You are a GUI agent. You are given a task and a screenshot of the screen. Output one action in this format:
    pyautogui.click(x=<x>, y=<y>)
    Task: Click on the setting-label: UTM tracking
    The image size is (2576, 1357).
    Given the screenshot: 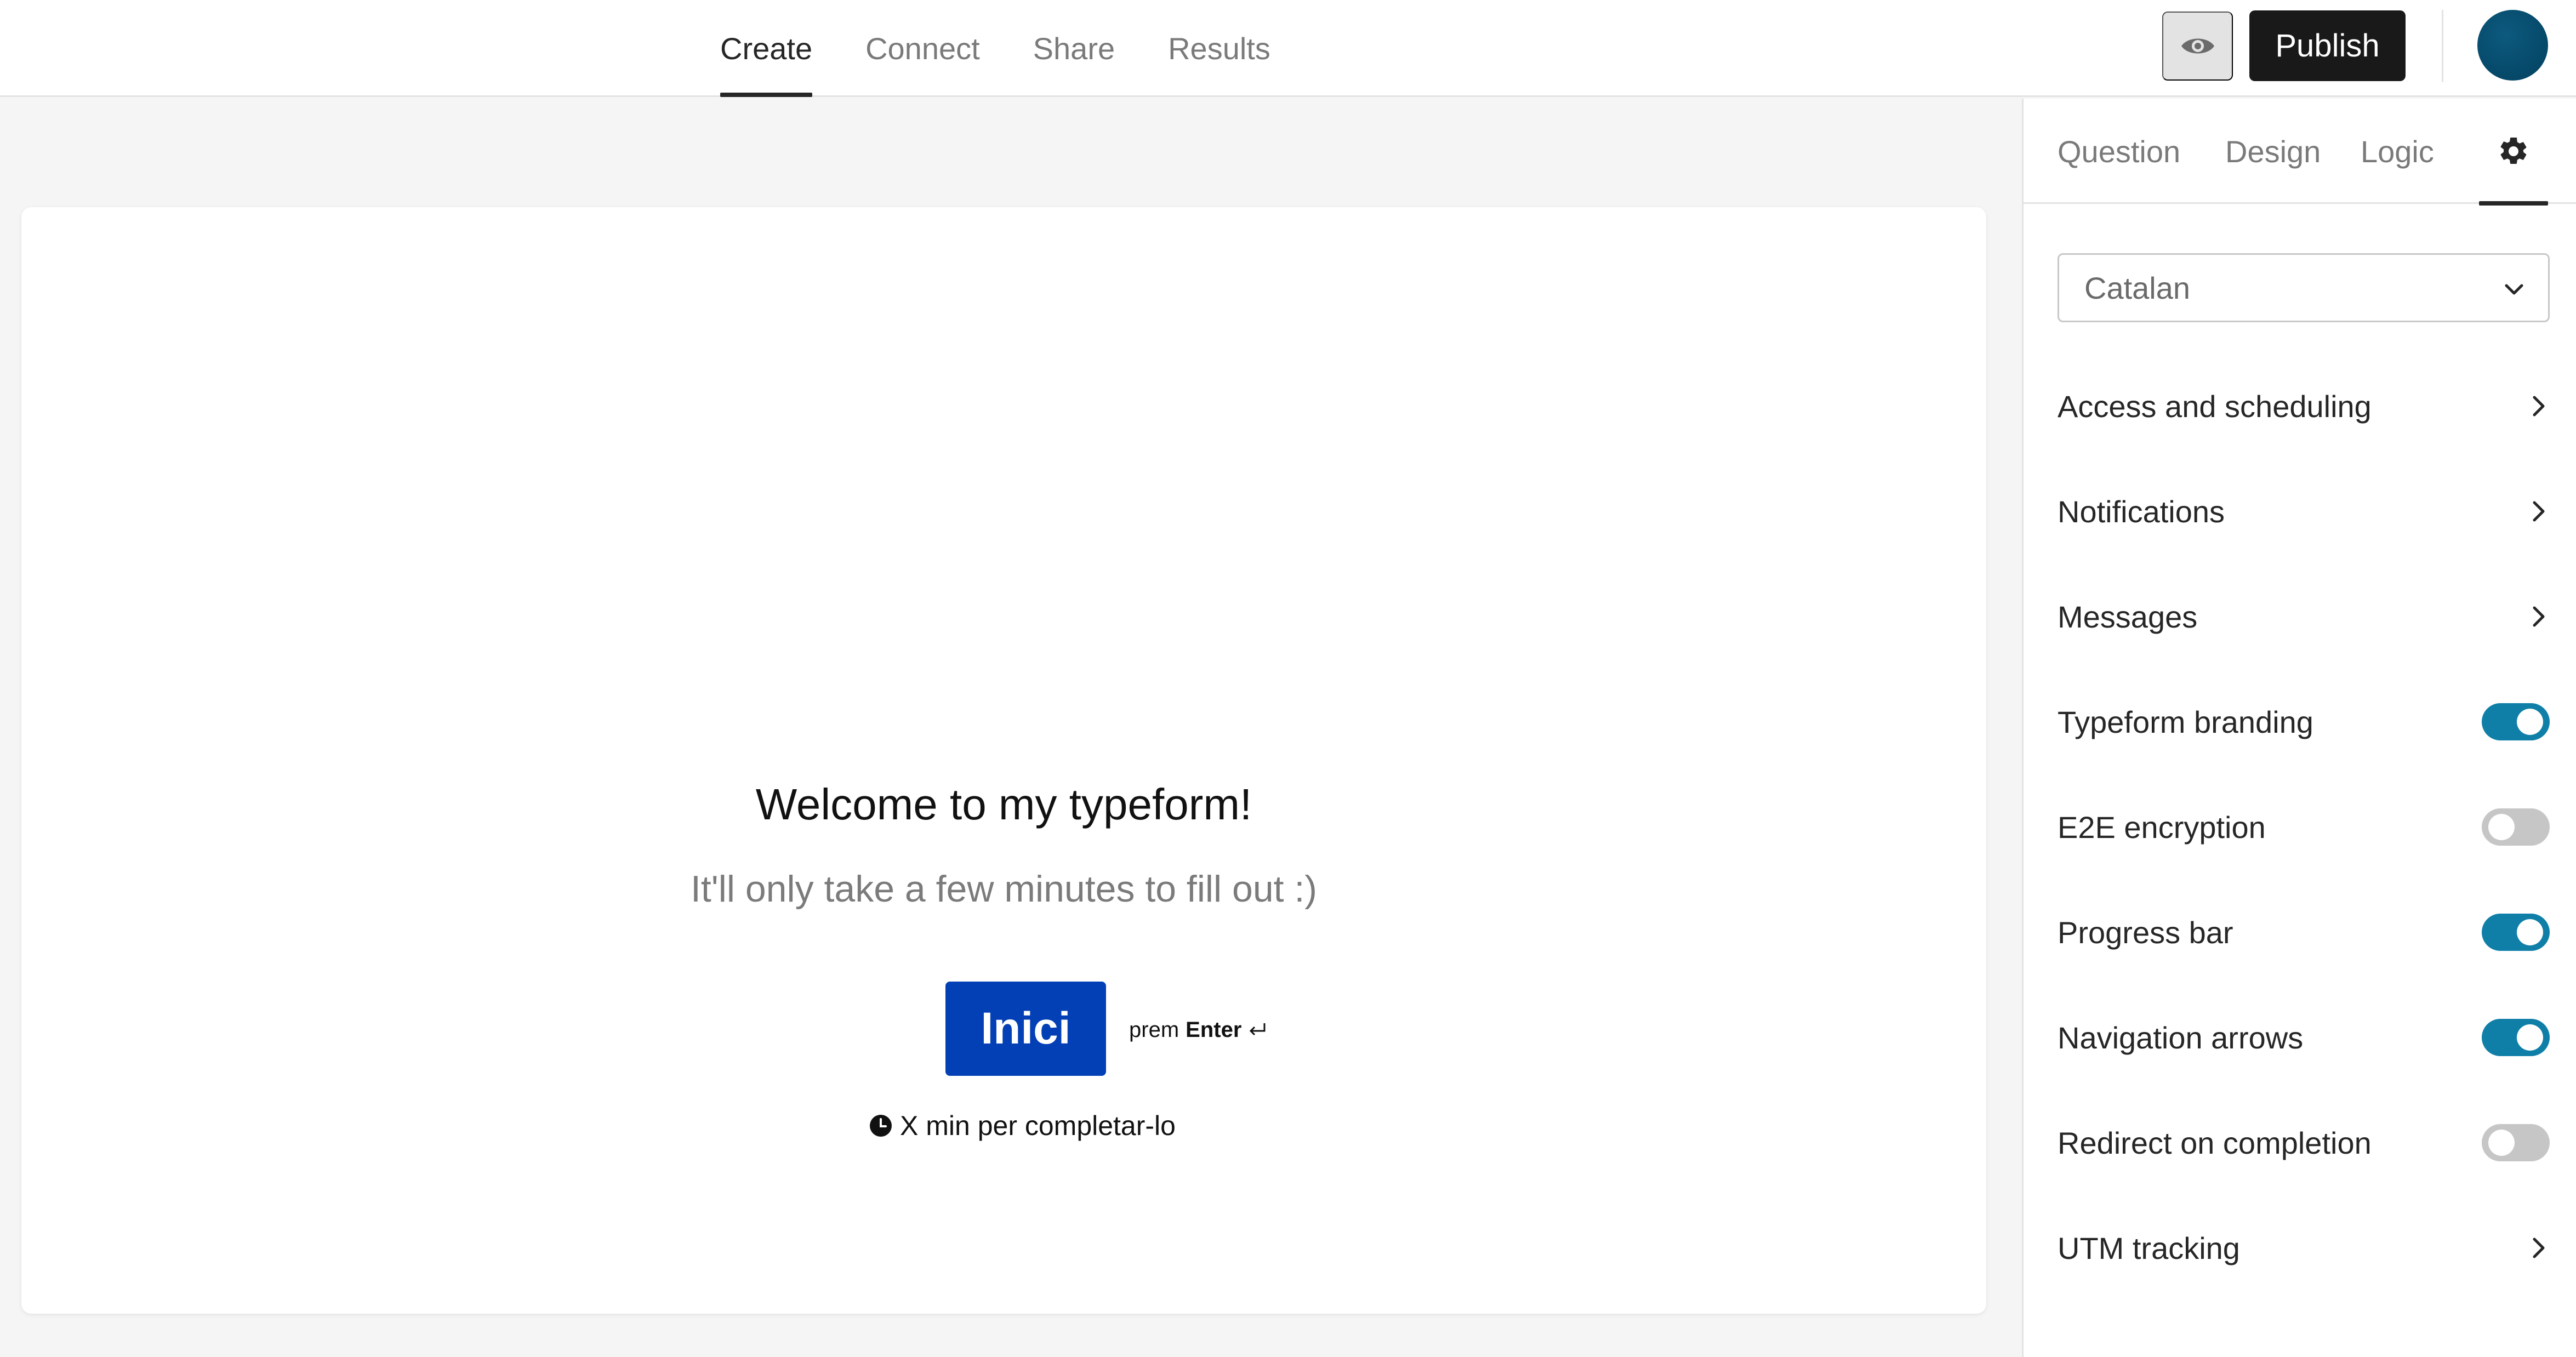 What is the action you would take?
    pyautogui.click(x=2149, y=1247)
    